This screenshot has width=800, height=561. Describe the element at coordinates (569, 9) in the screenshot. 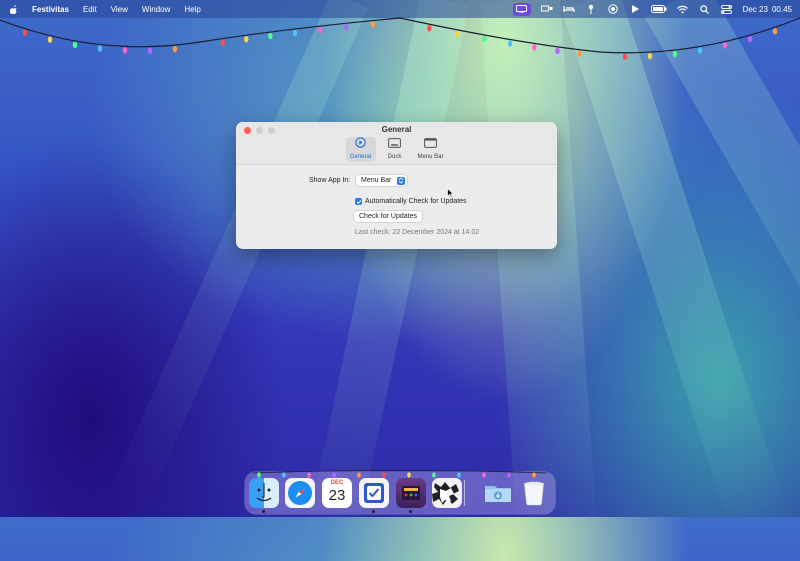

I see `bed-icon` at that location.